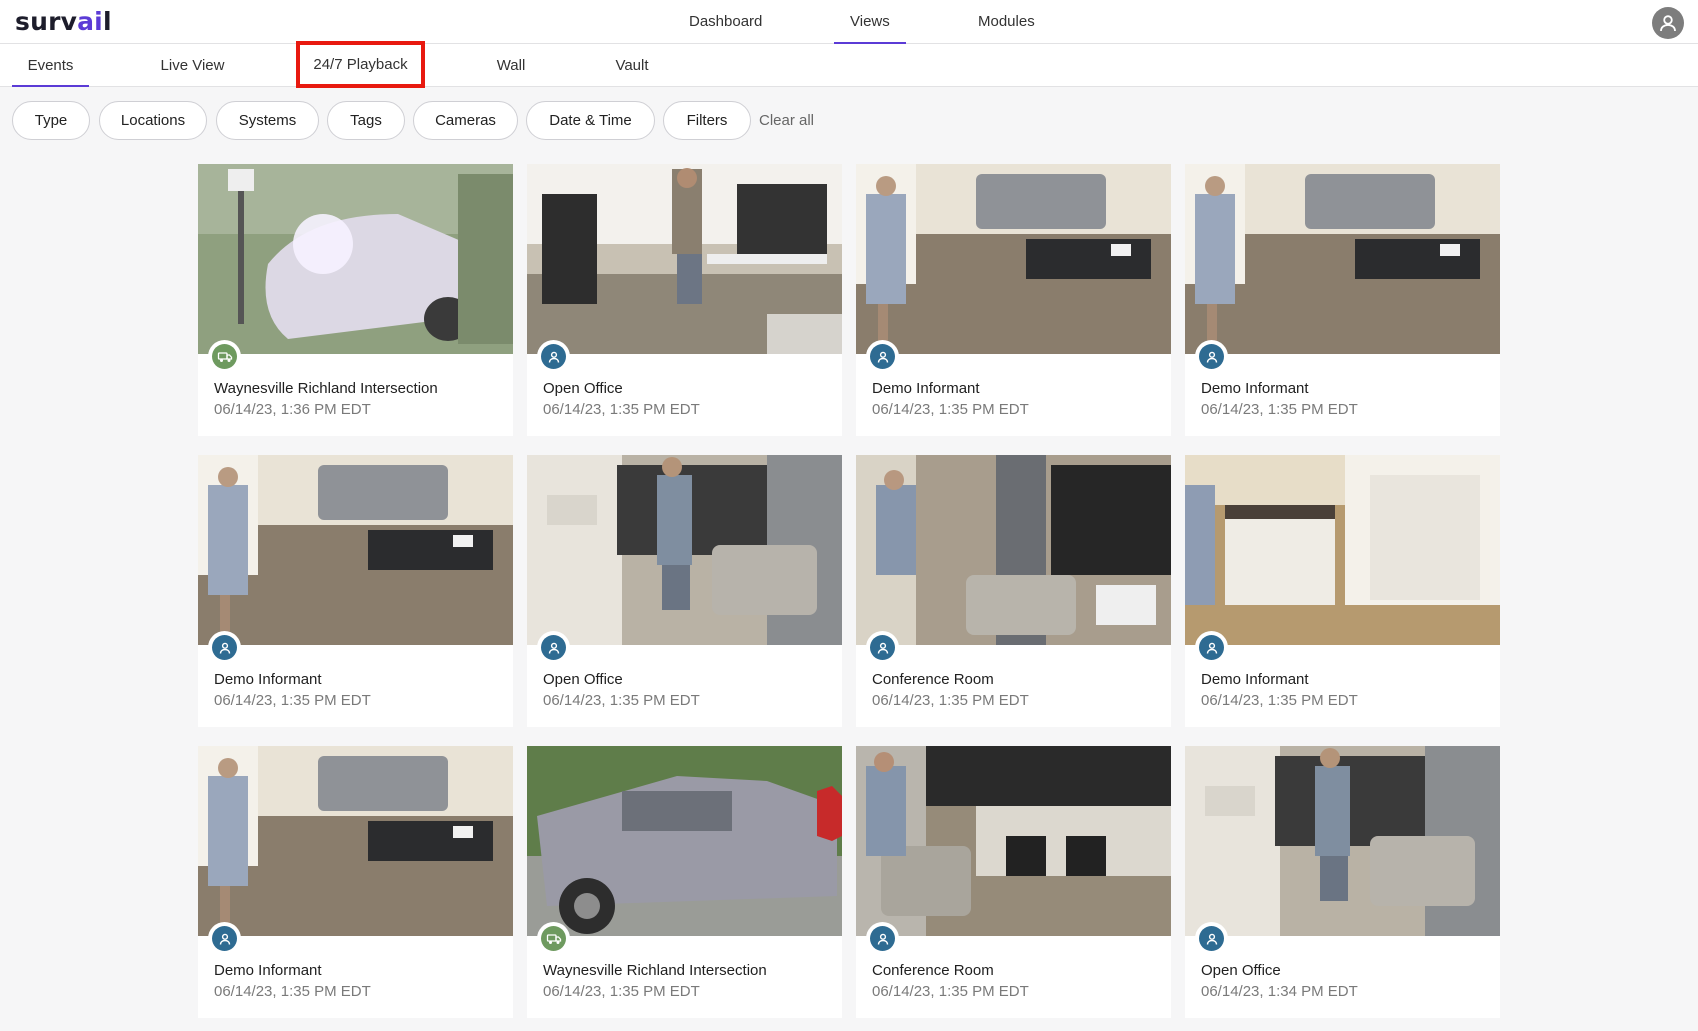 The width and height of the screenshot is (1698, 1031). I want to click on event-timestamp: 06/14/23, 1:36 PM EDT, so click(292, 409).